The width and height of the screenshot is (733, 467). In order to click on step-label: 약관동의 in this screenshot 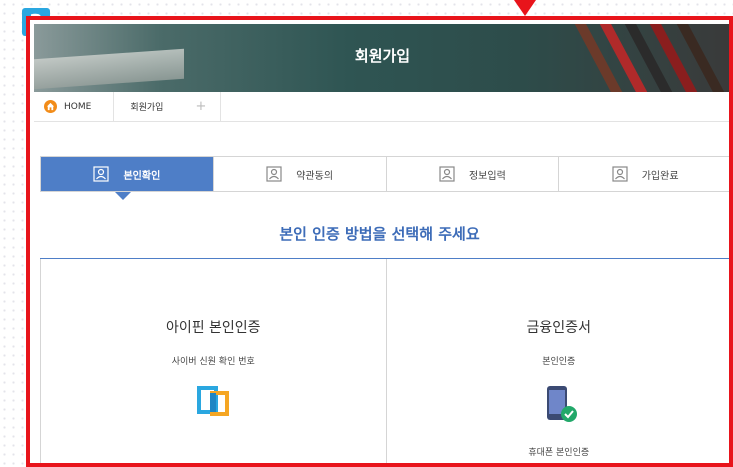, I will do `click(315, 176)`.